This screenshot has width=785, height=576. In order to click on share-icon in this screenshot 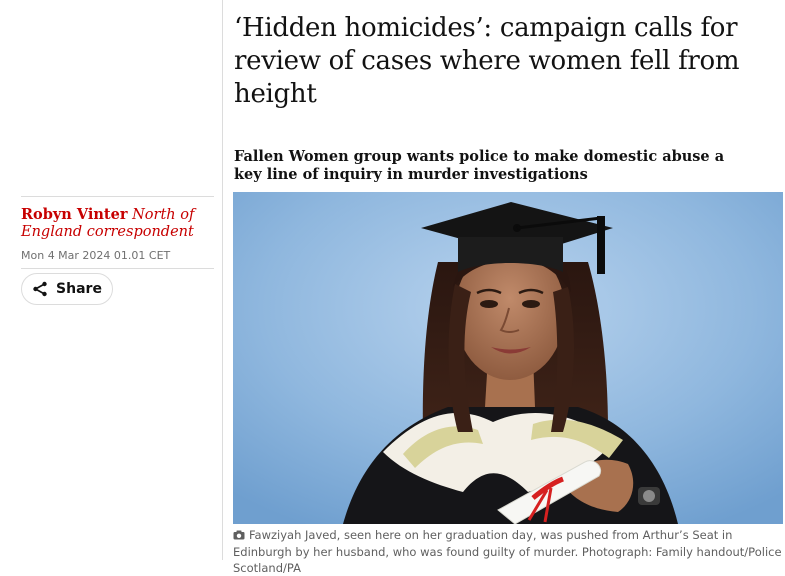, I will do `click(40, 289)`.